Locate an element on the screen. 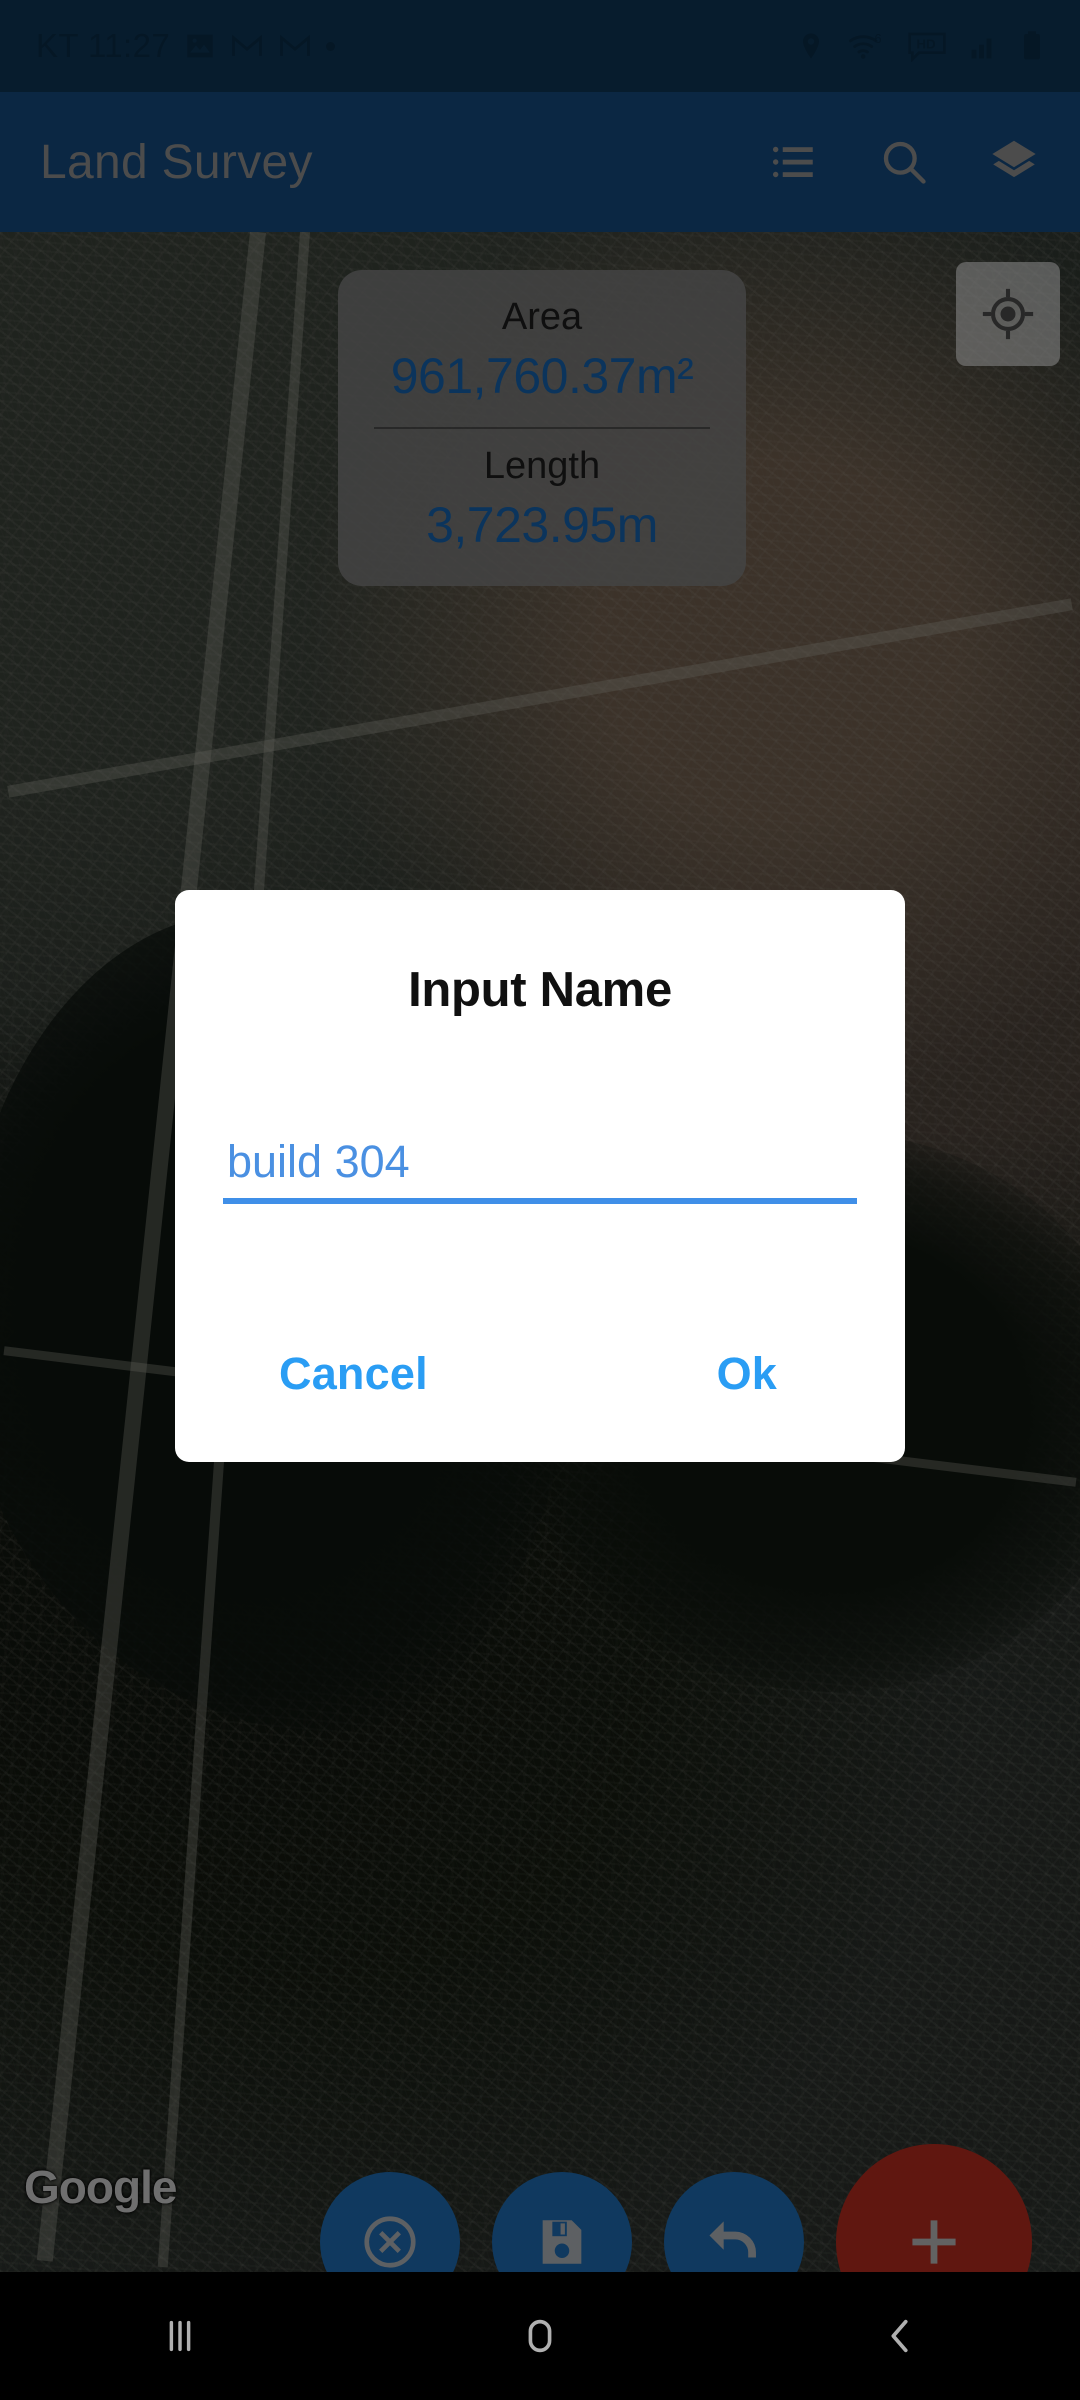  ok-button: Ok is located at coordinates (747, 1374).